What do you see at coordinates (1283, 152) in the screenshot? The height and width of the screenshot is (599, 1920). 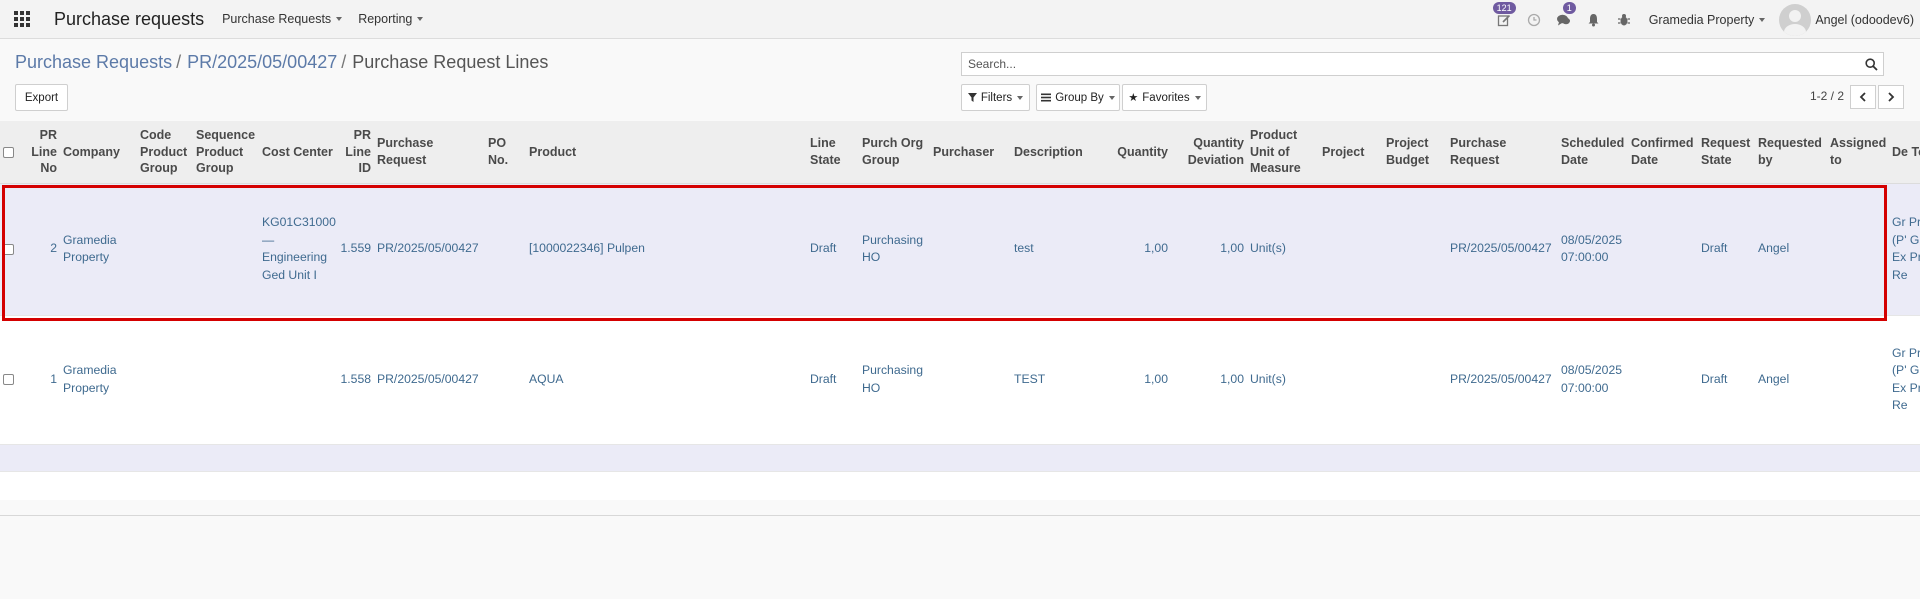 I see `col-product-uom: Product Unit of Measure` at bounding box center [1283, 152].